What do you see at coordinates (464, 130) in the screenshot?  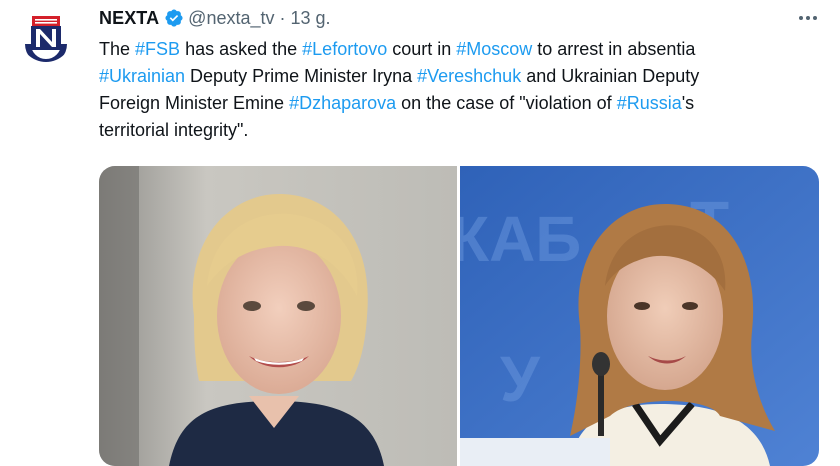 I see `tweet-text-line: territorial integrity".` at bounding box center [464, 130].